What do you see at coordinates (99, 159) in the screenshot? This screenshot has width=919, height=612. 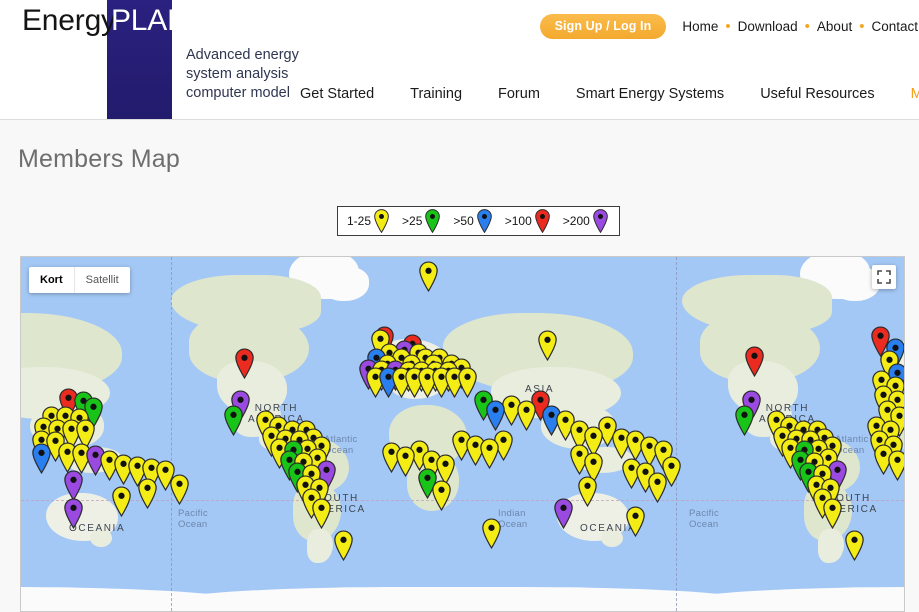 I see `page-title: Members Map` at bounding box center [99, 159].